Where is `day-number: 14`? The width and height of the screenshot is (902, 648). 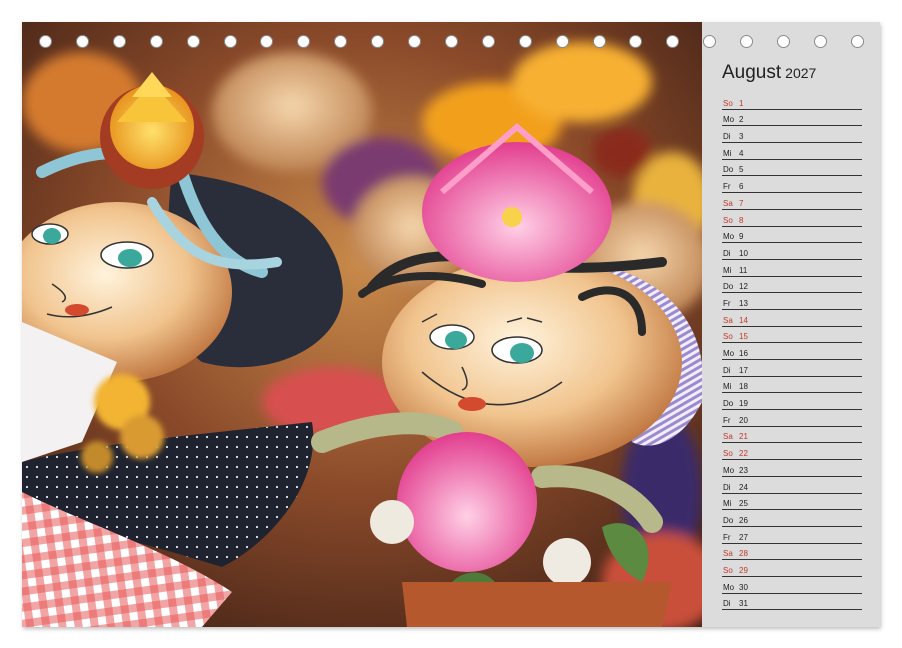
day-number: 14 is located at coordinates (743, 320).